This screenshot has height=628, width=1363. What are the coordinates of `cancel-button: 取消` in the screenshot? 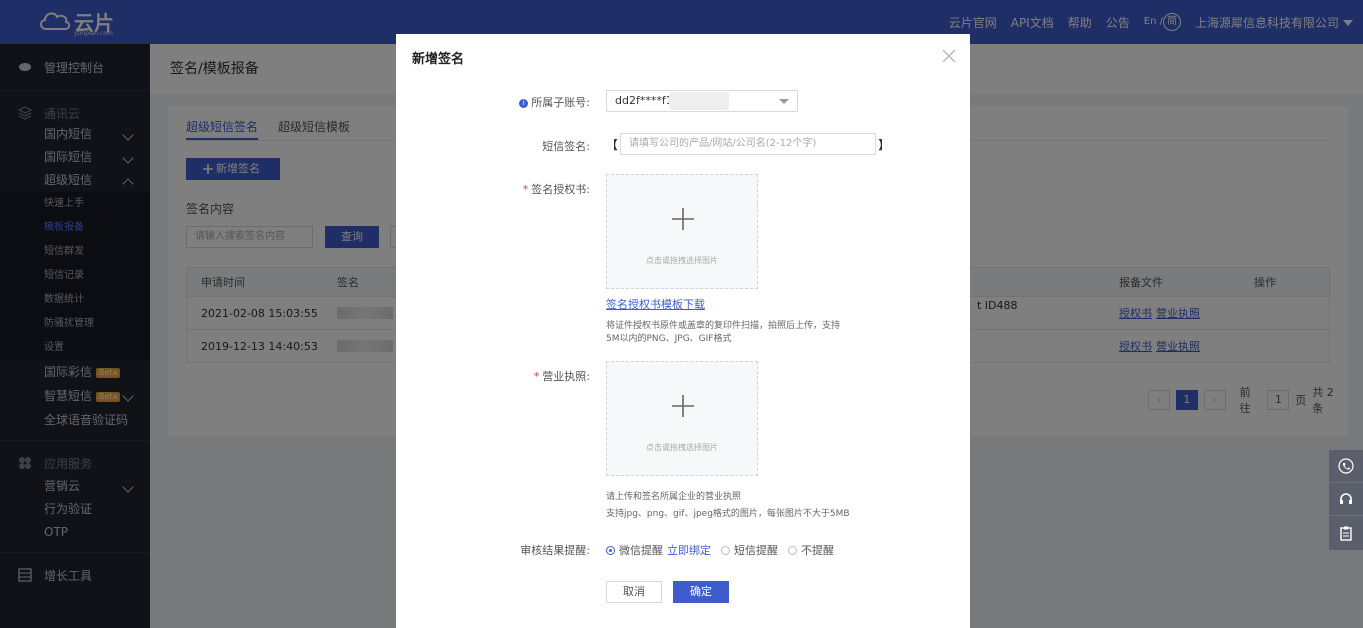 It's located at (634, 592).